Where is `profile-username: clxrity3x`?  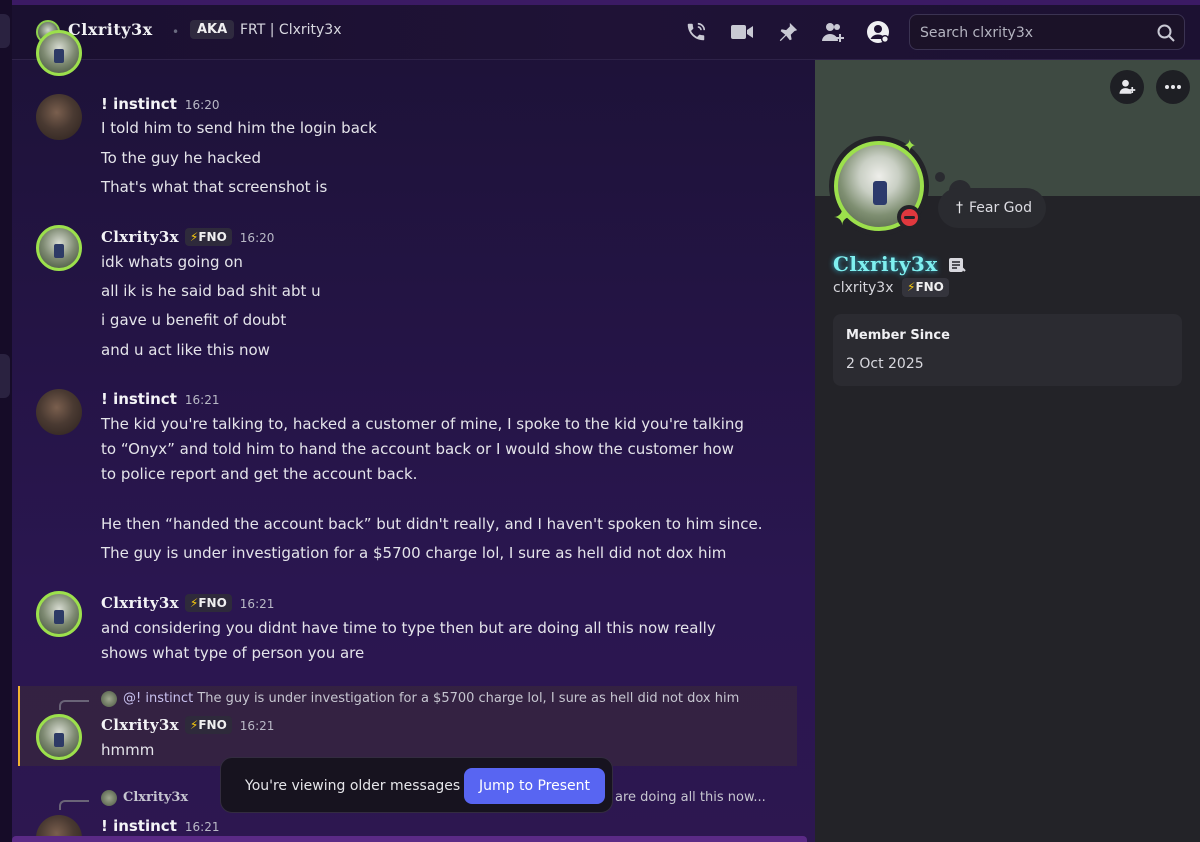
profile-username: clxrity3x is located at coordinates (863, 288).